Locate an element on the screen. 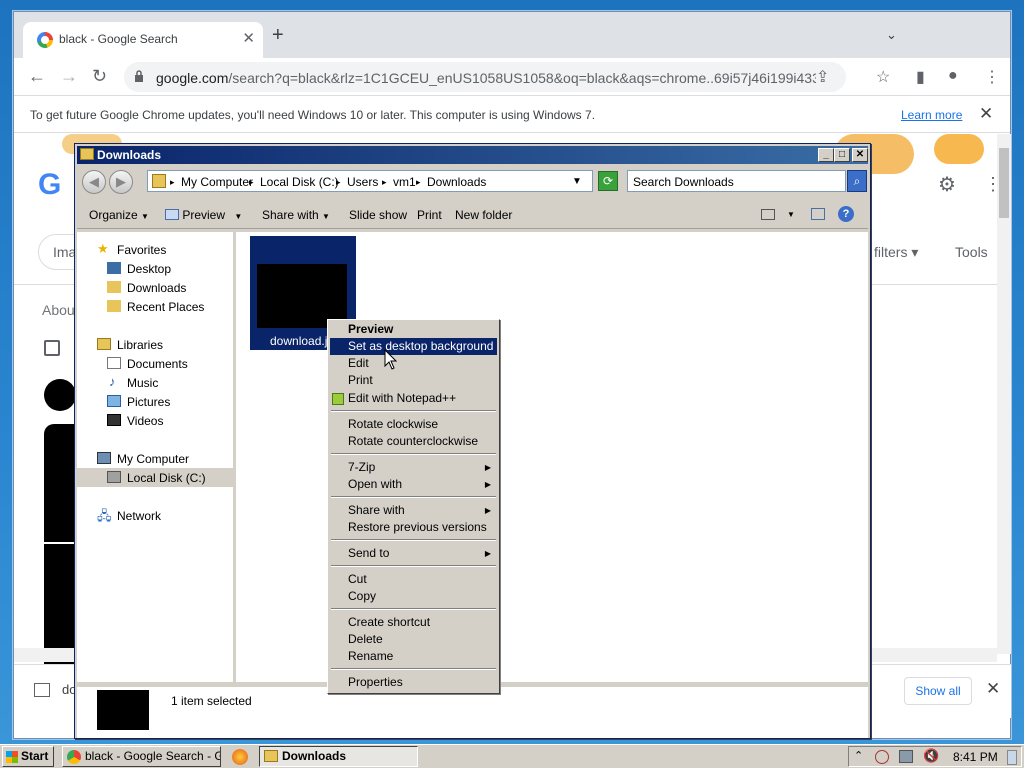 Image resolution: width=1024 pixels, height=768 pixels. search-input: Search Downloads is located at coordinates (736, 181).